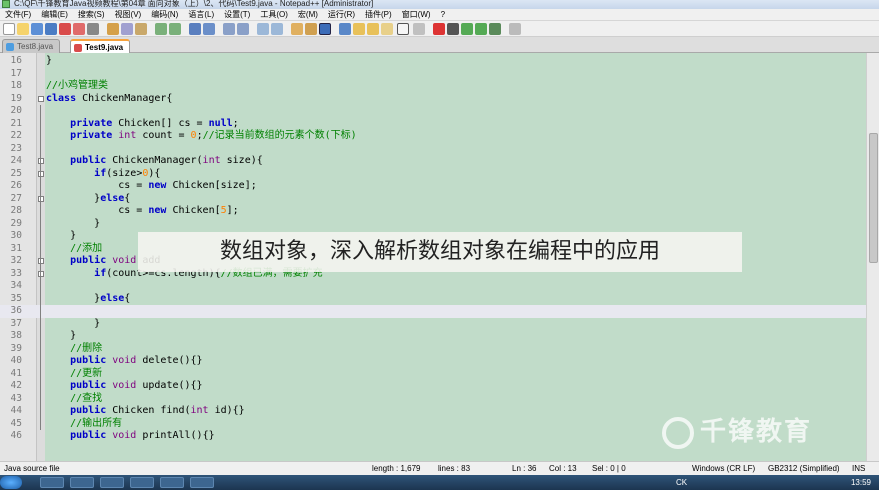 The height and width of the screenshot is (490, 879). Describe the element at coordinates (359, 29) in the screenshot. I see `doc-map-icon` at that location.